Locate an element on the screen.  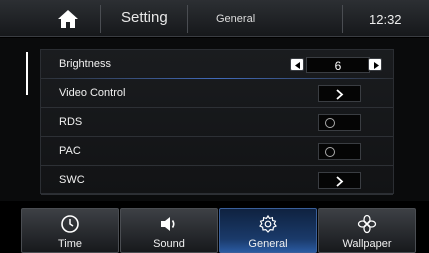
gear-icon is located at coordinates (268, 224).